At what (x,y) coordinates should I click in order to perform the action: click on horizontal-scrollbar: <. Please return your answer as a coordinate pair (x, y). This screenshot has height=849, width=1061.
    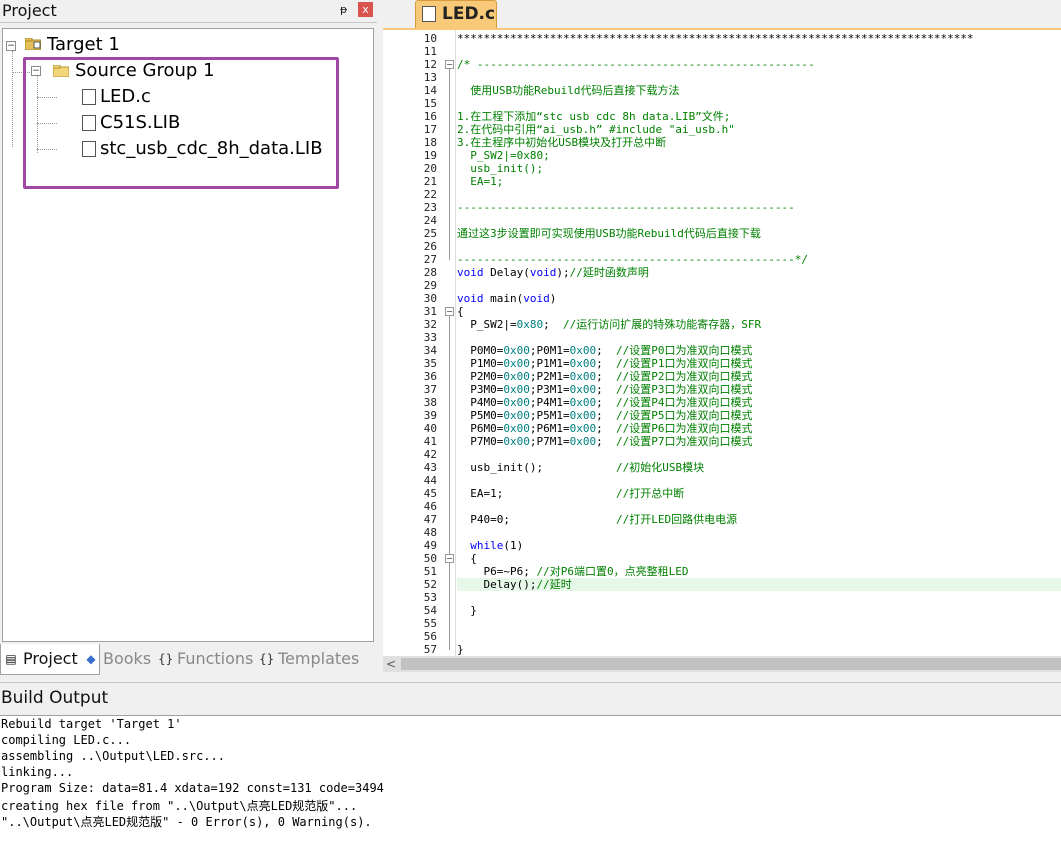
    Looking at the image, I should click on (722, 664).